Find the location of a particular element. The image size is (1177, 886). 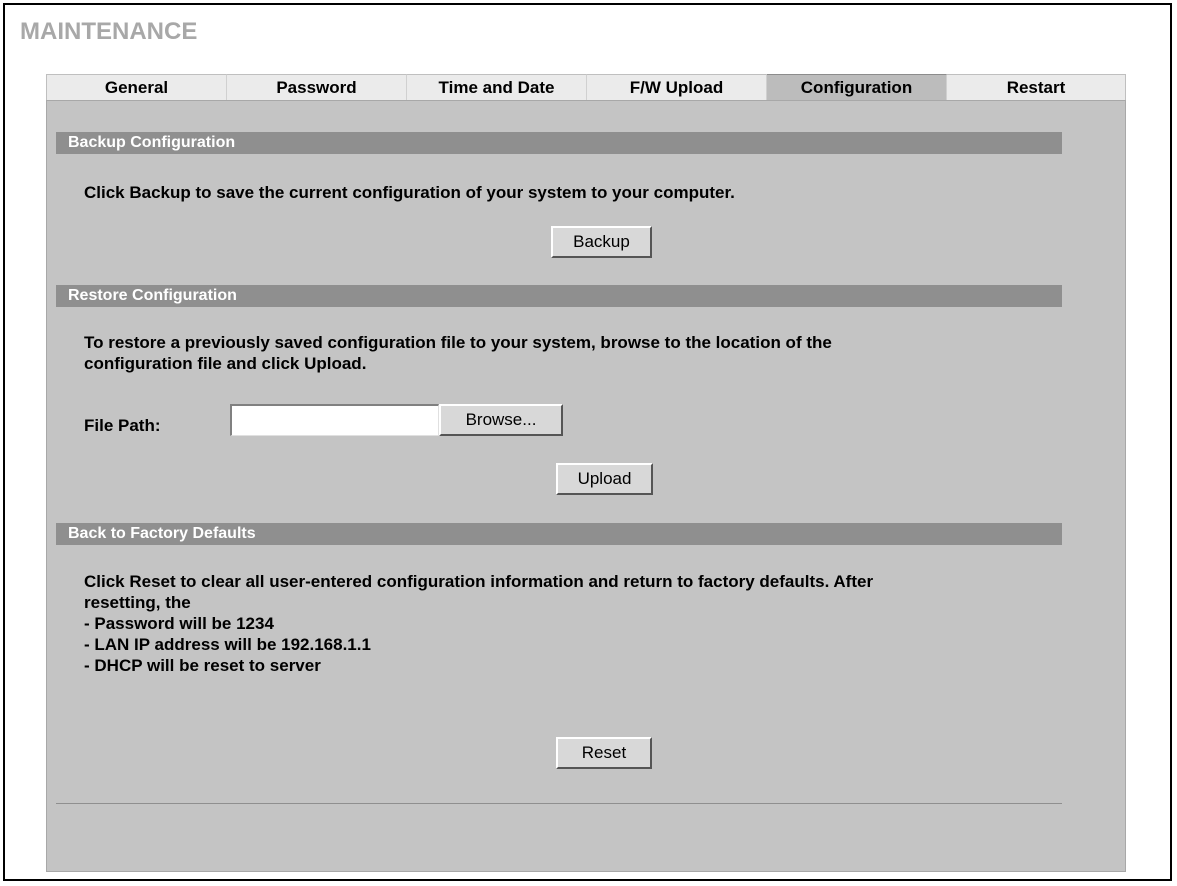

page-title: MAINTENANCE is located at coordinates (109, 31).